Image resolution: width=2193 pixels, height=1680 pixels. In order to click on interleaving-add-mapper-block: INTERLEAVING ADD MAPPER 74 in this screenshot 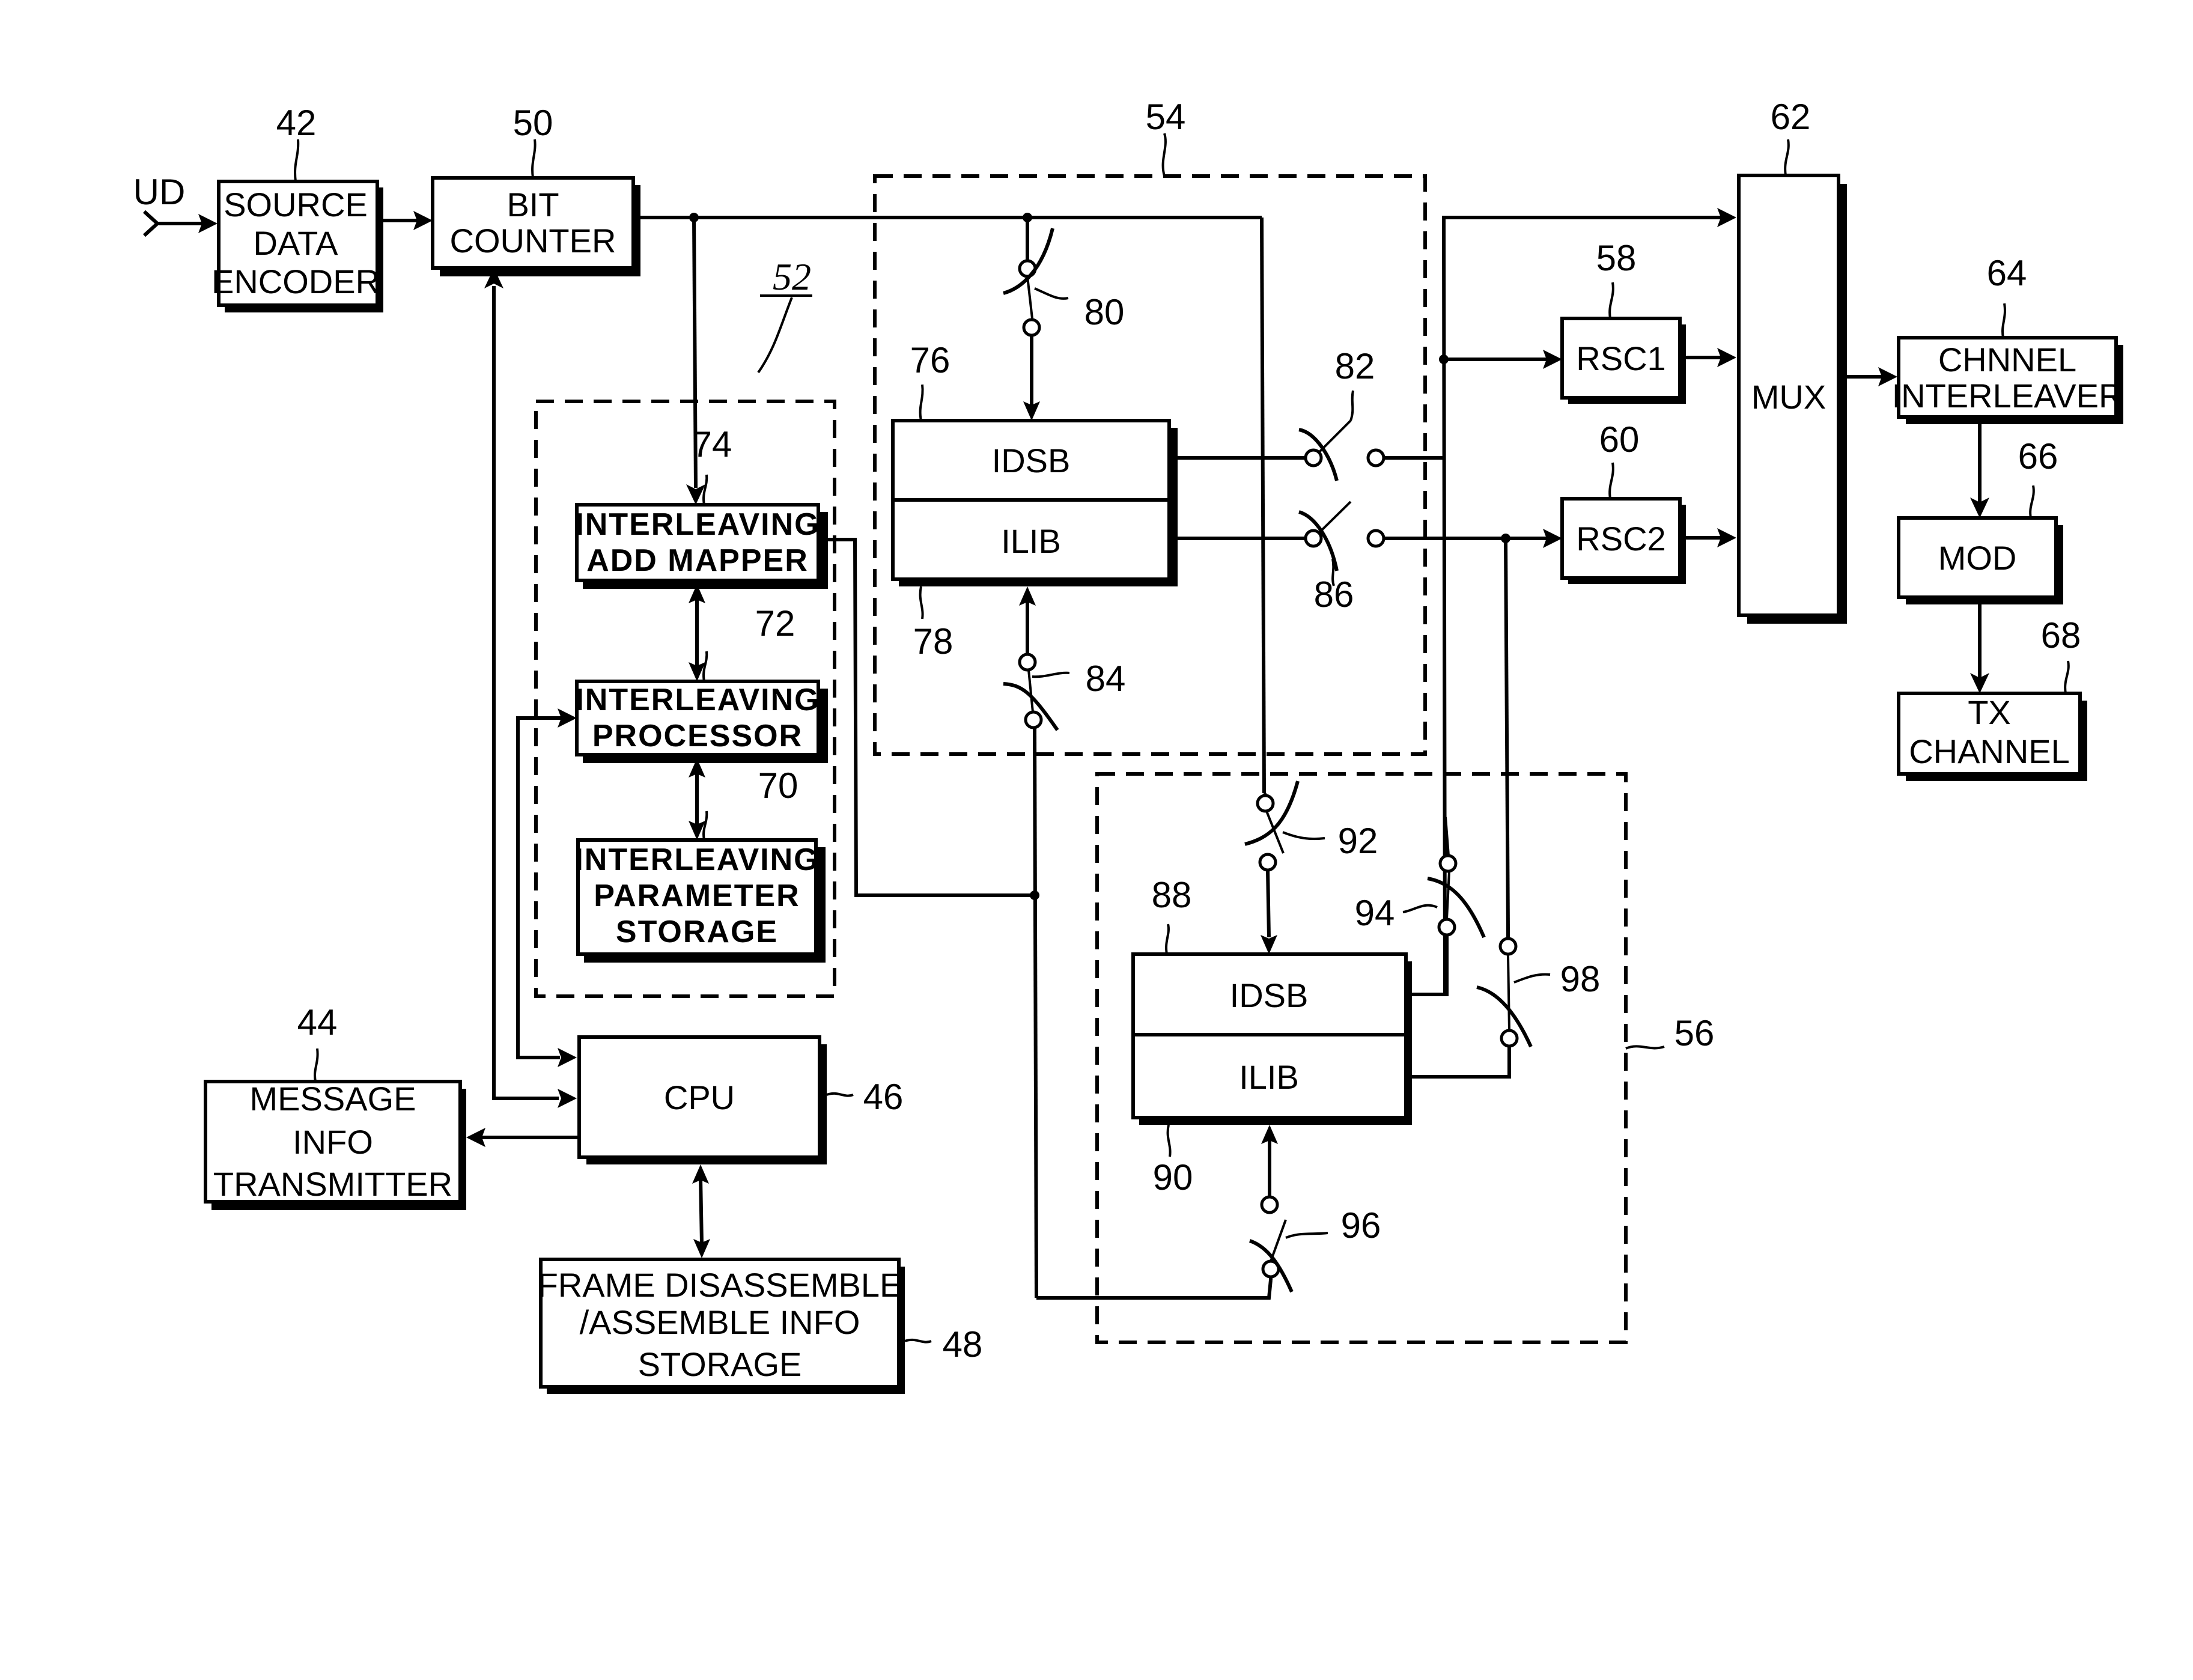, I will do `click(701, 507)`.